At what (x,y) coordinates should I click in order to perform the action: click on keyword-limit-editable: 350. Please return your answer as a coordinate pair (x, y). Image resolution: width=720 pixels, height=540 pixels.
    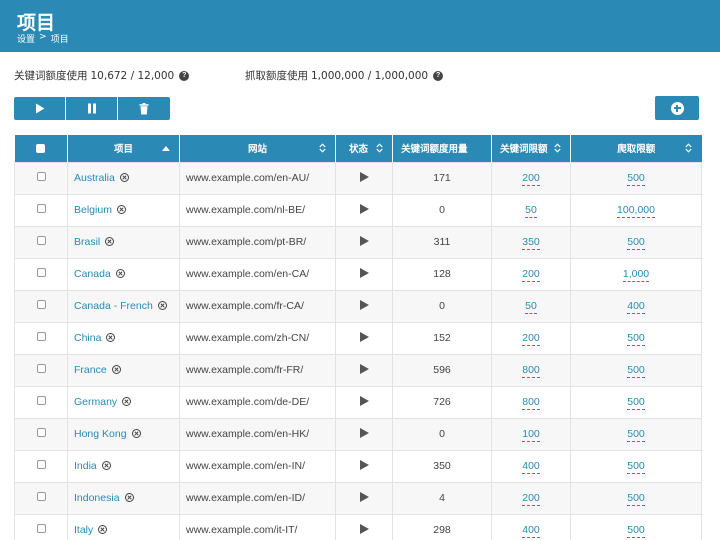
    Looking at the image, I should click on (531, 243).